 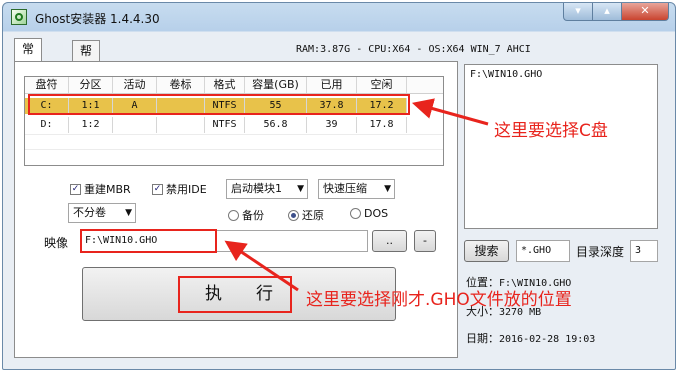 I want to click on annotation-select-gho: 这里要选择刚才.GHO文件放的位置, so click(x=439, y=300).